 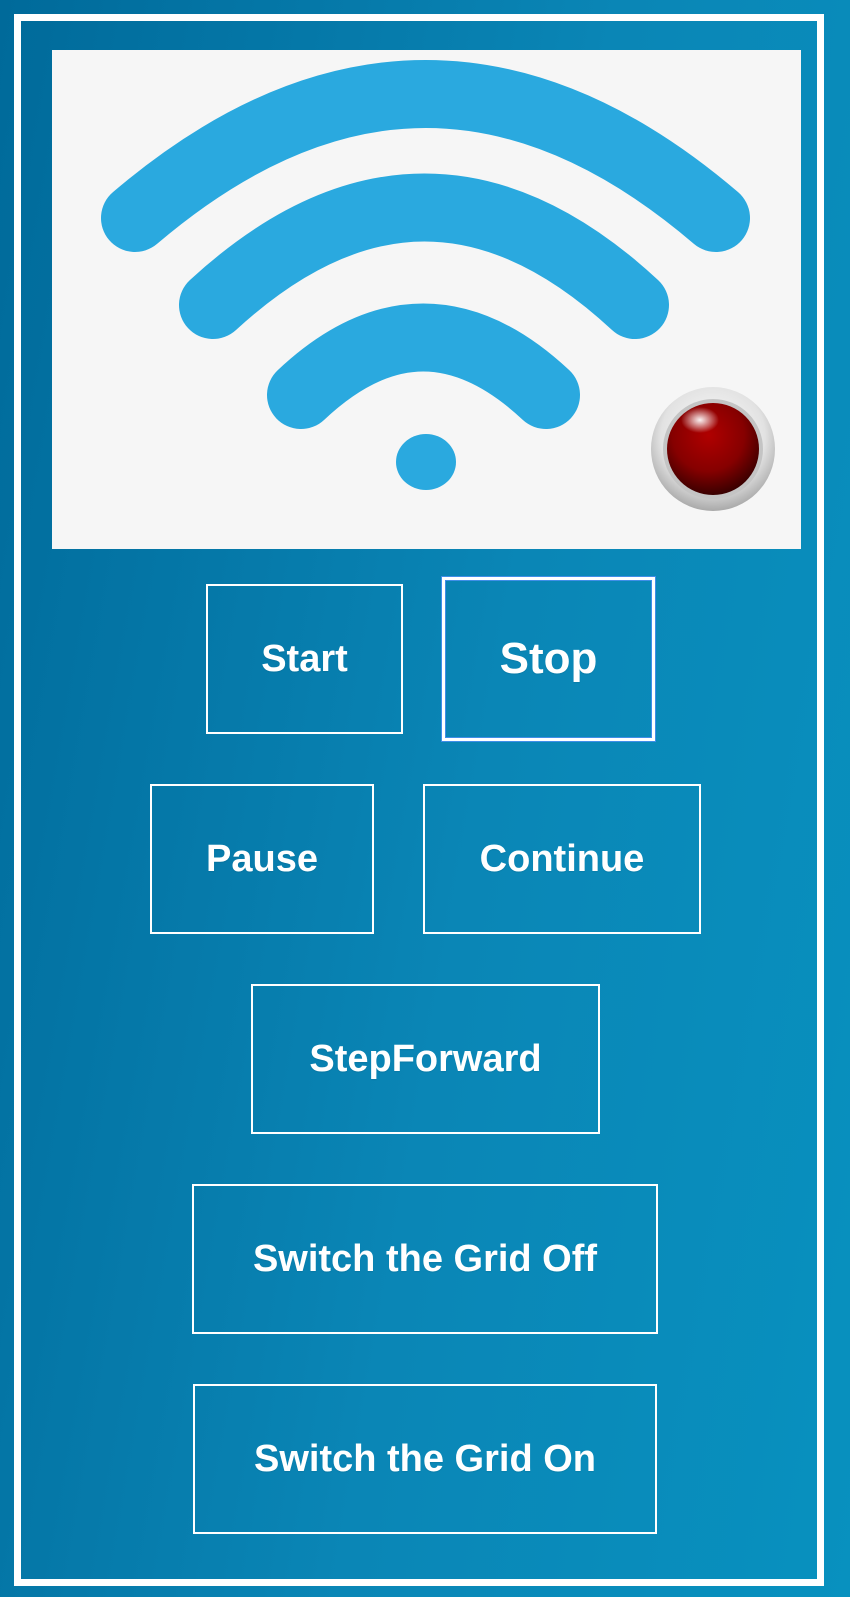 I want to click on step-forward-button: StepForward, so click(x=425, y=1059).